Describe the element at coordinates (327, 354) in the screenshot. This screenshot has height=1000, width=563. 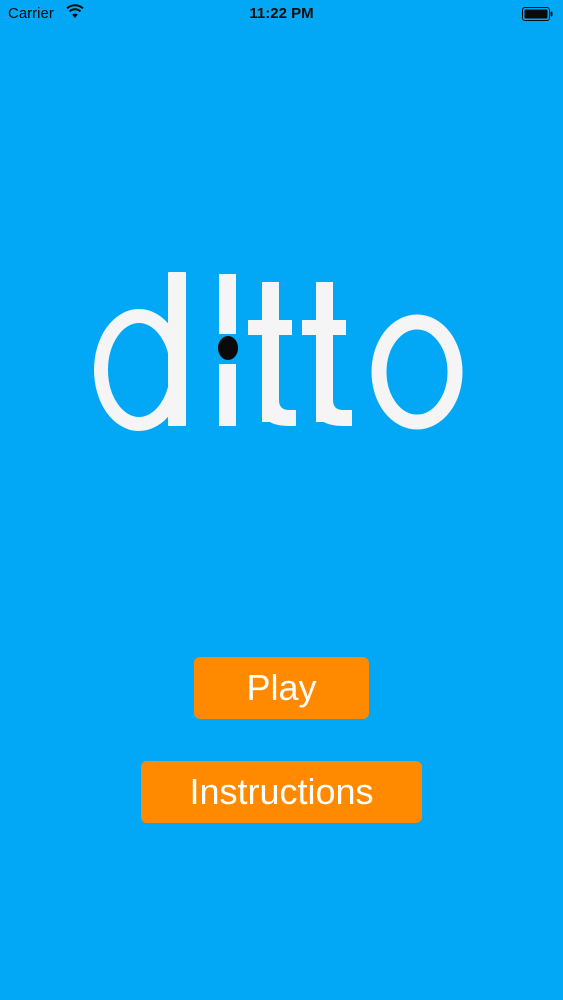
I see `logo-letter-t2` at that location.